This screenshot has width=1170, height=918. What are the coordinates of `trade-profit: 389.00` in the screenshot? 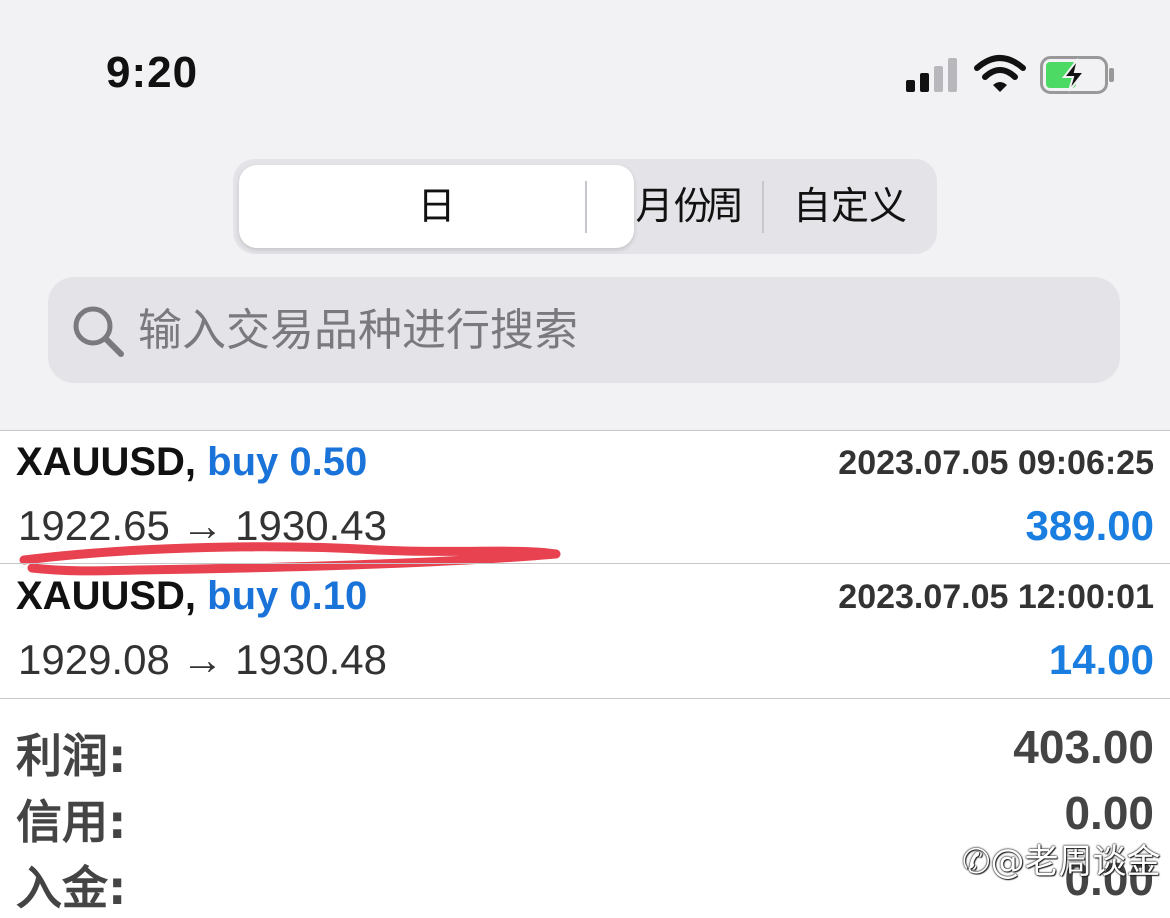 It's located at (1089, 525).